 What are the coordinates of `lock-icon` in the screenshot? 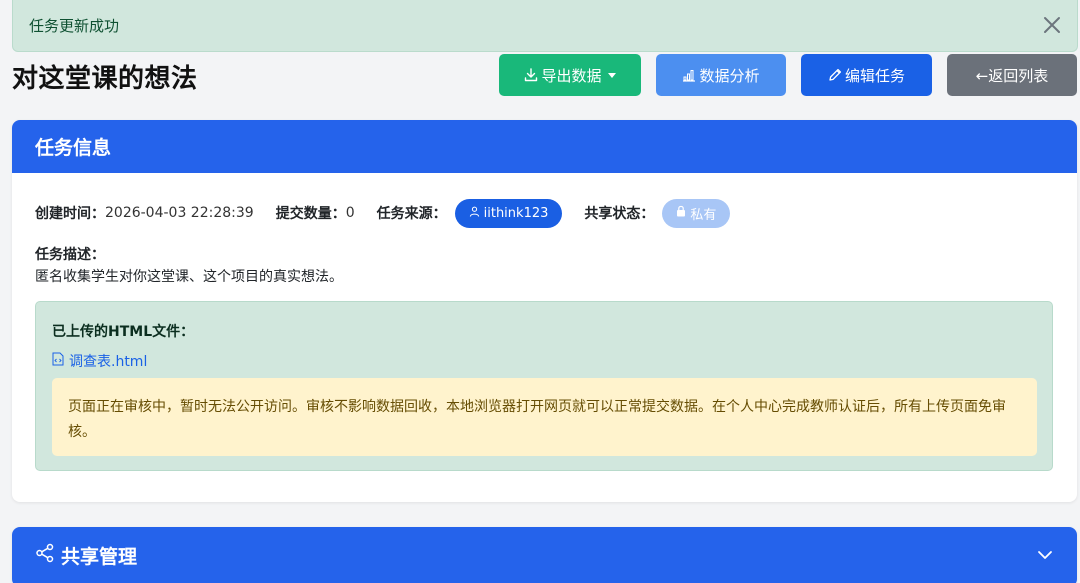 It's located at (681, 213).